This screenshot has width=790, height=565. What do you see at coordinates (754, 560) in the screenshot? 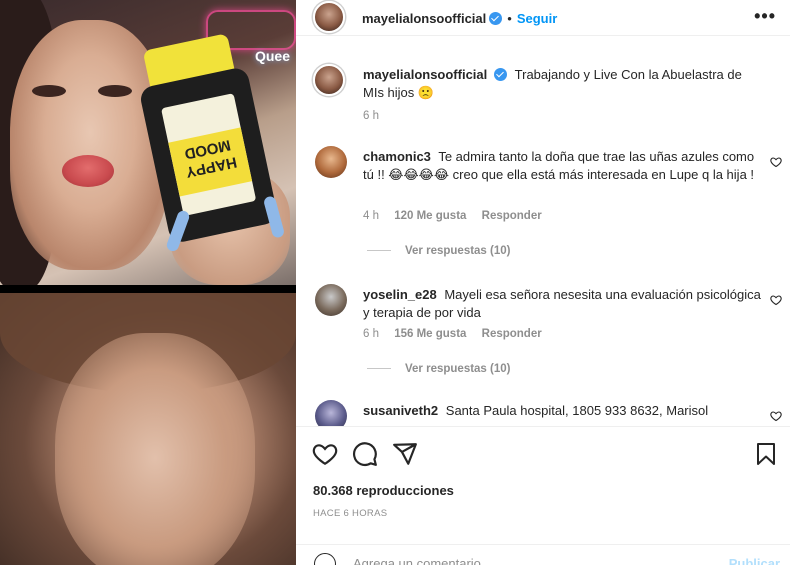
I see `publish-button: Publicar` at bounding box center [754, 560].